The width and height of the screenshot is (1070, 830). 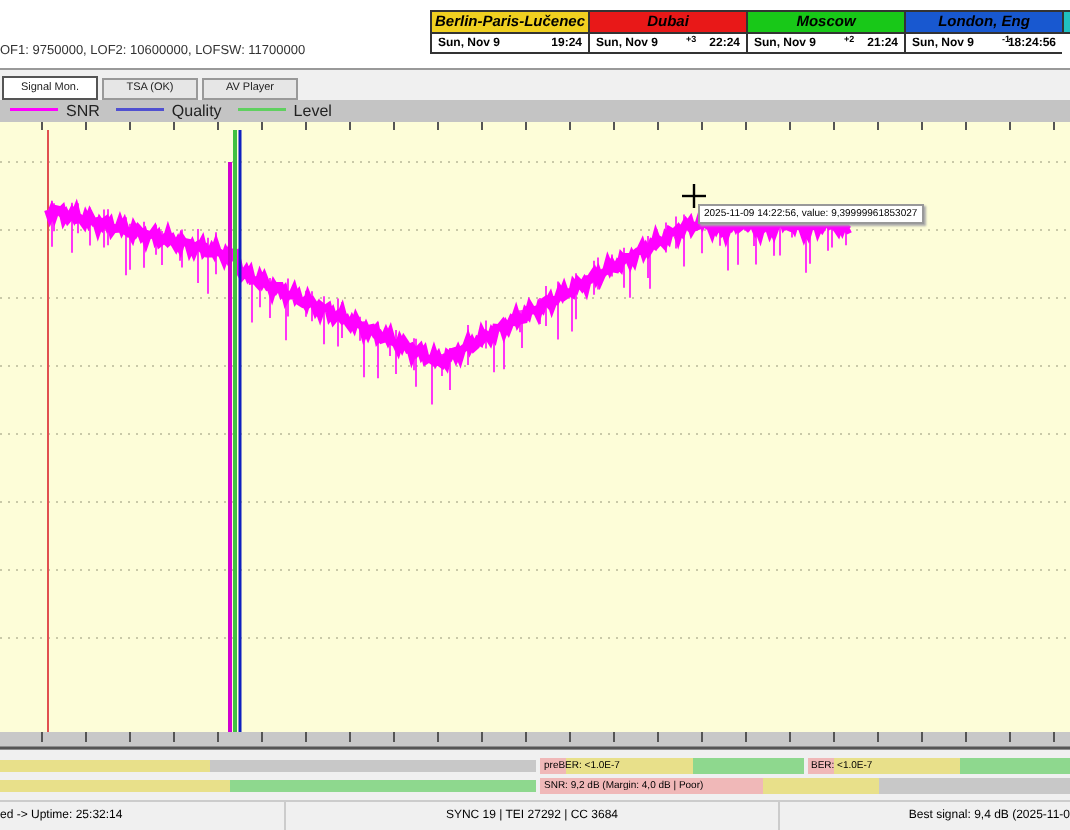 I want to click on legend-label: Quality, so click(x=196, y=110).